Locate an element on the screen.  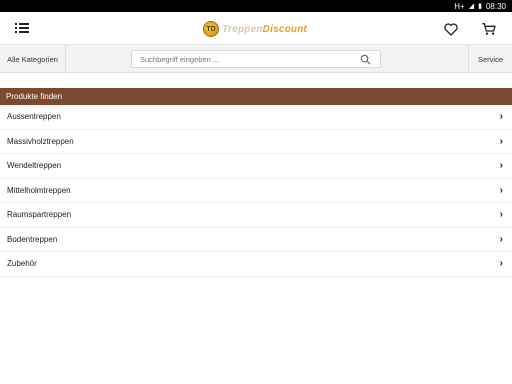
brand-logo: TD TreppenDiscount is located at coordinates (255, 29).